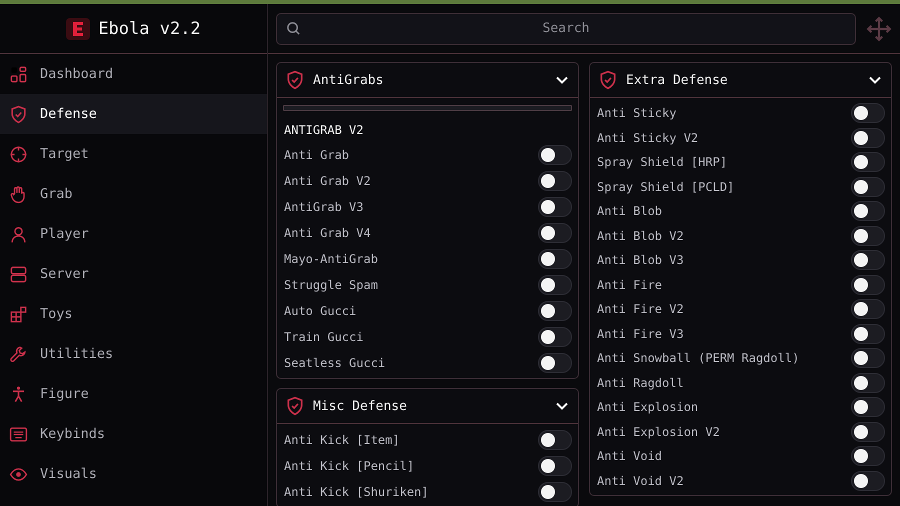 The image size is (900, 506). What do you see at coordinates (18, 434) in the screenshot?
I see `keyboard-icon` at bounding box center [18, 434].